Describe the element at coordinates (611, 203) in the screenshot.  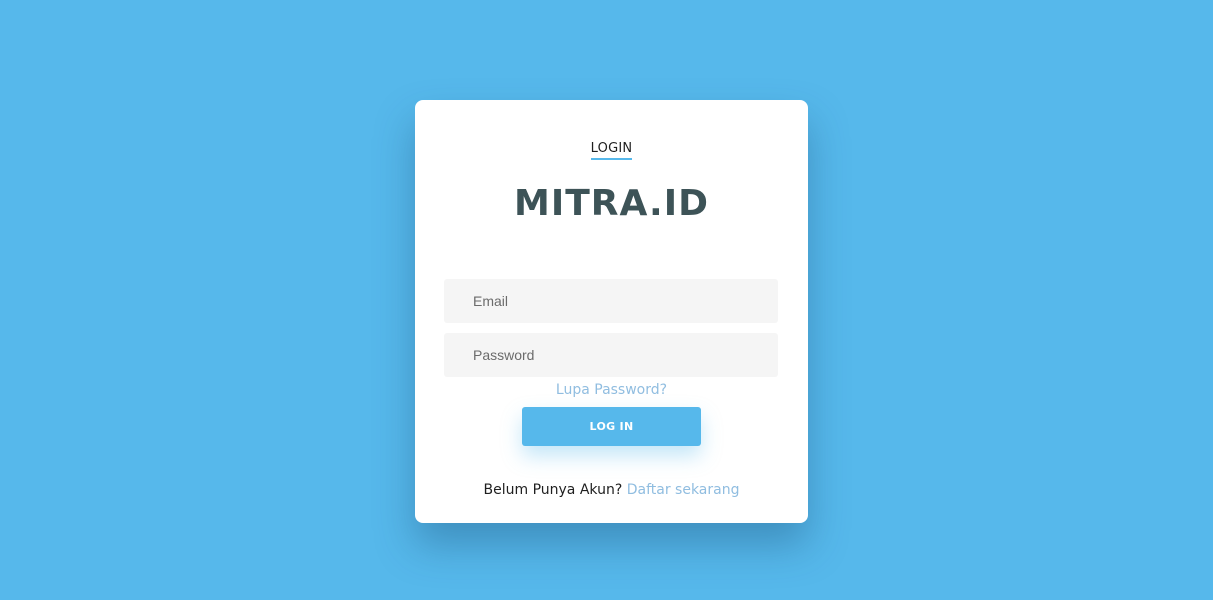
I see `brand-logo: MITRA.ID` at that location.